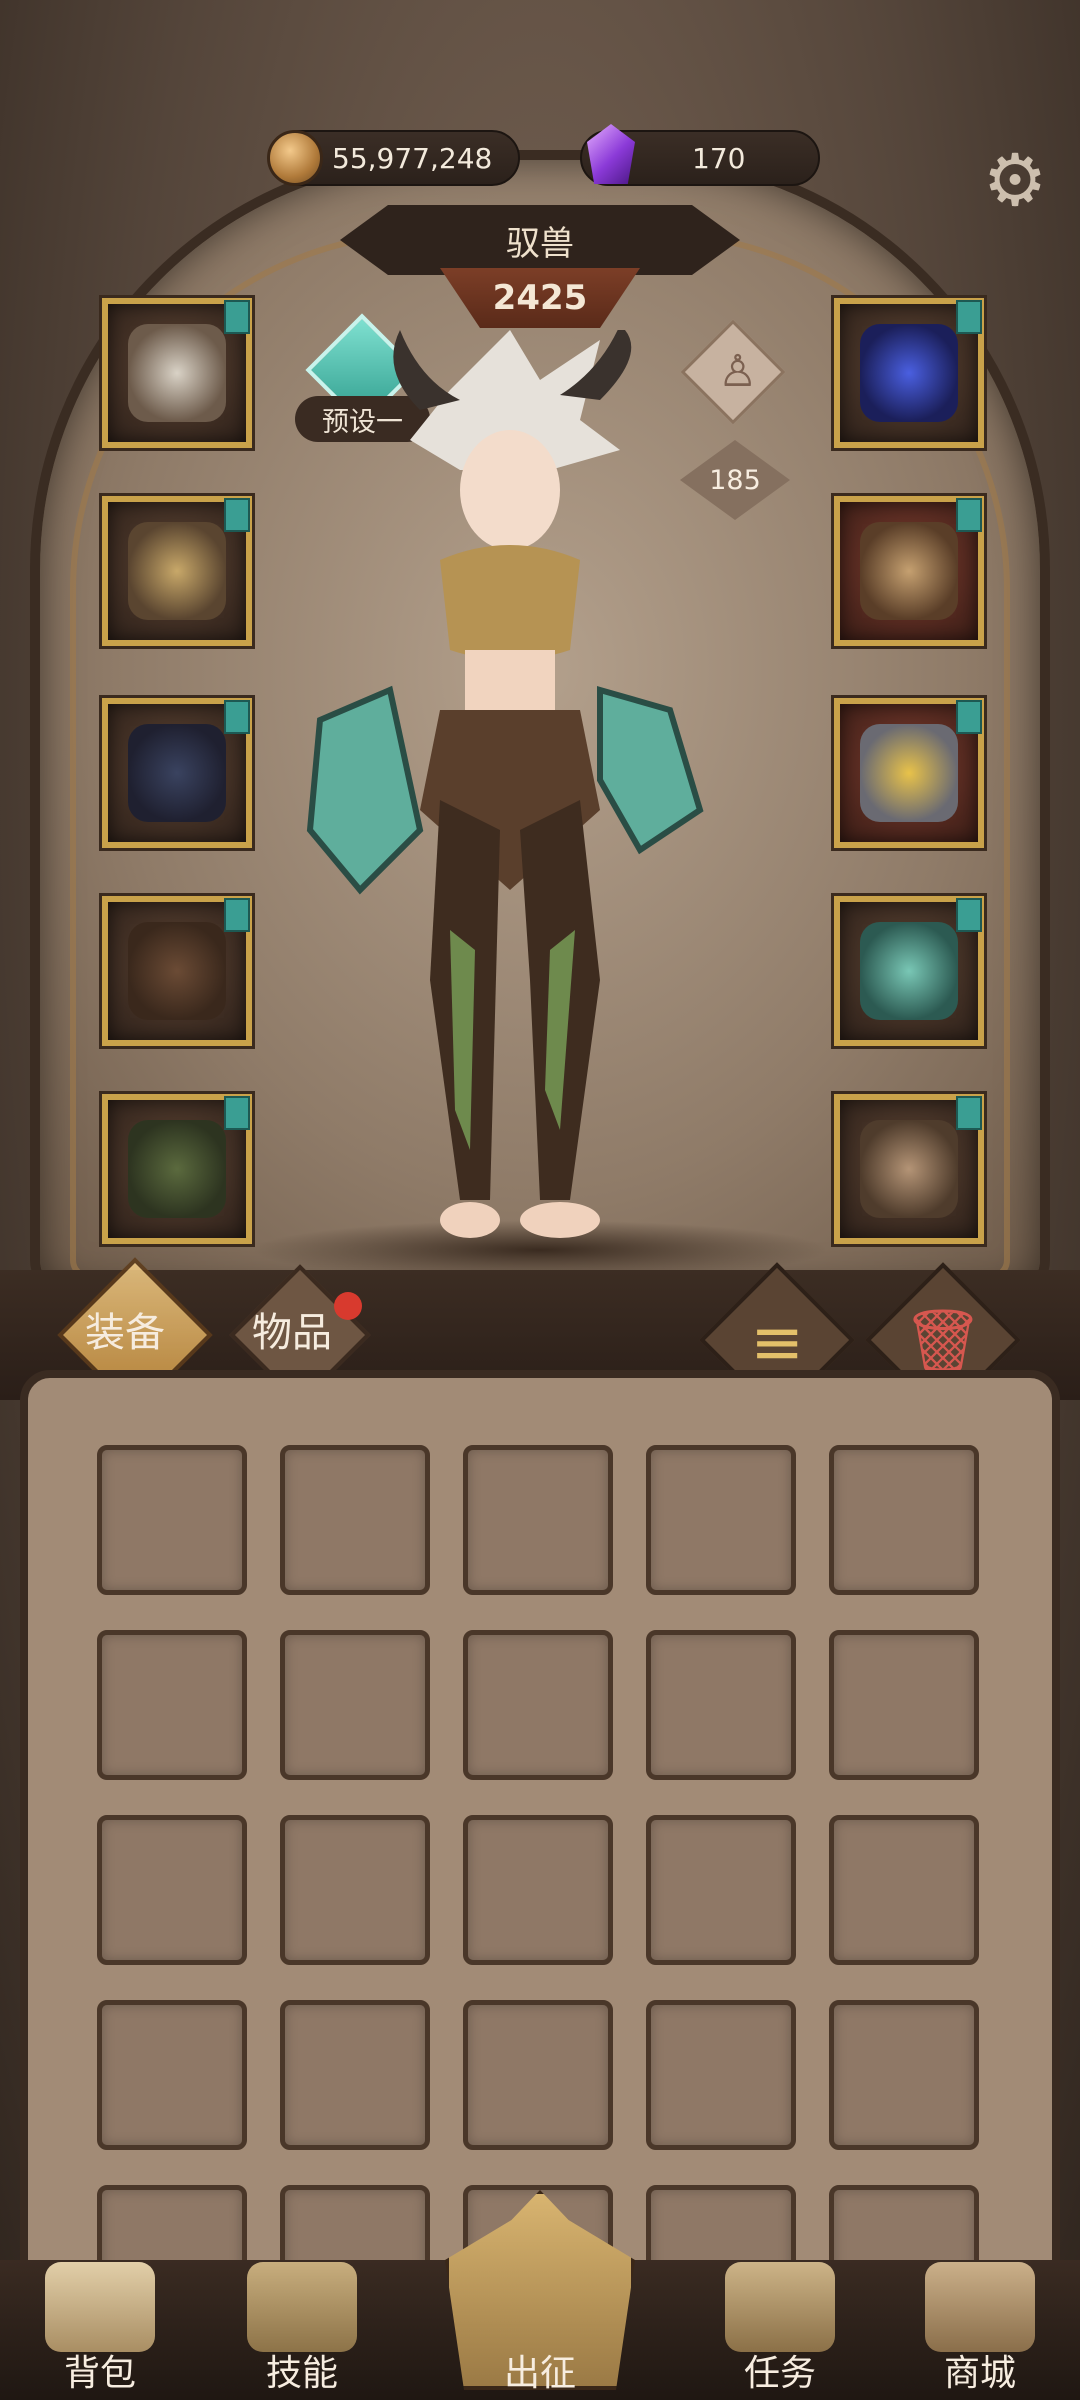 This screenshot has width=1080, height=2400. I want to click on coin-counter: 55,977,248, so click(393, 158).